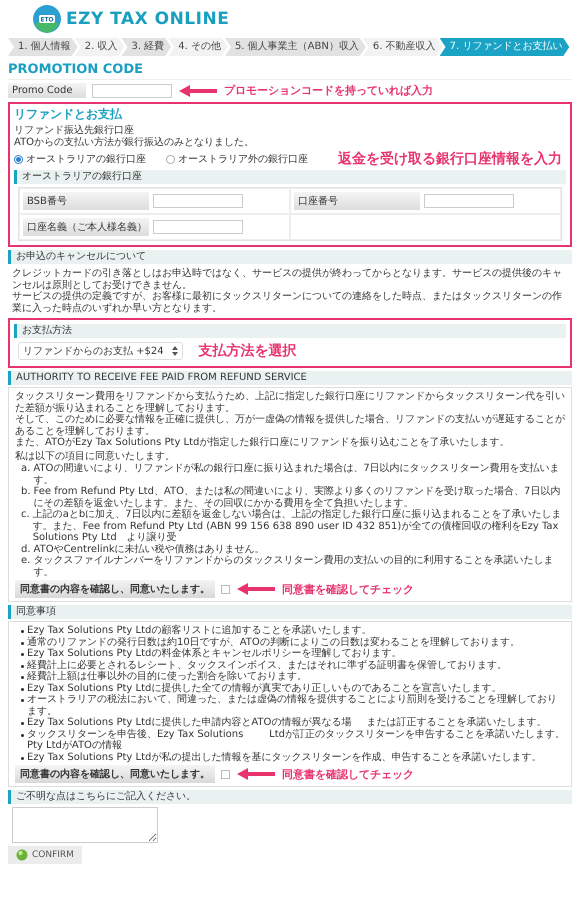 The width and height of the screenshot is (580, 911). I want to click on field-label: 口座名義（ご本人様名義）, so click(86, 227).